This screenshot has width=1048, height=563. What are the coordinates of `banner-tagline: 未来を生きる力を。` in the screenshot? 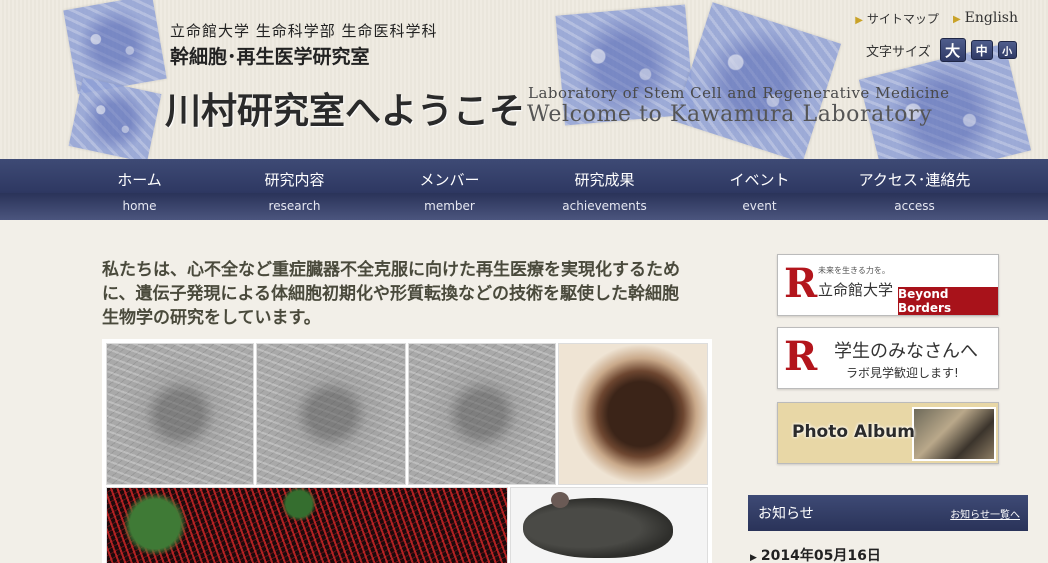 It's located at (854, 270).